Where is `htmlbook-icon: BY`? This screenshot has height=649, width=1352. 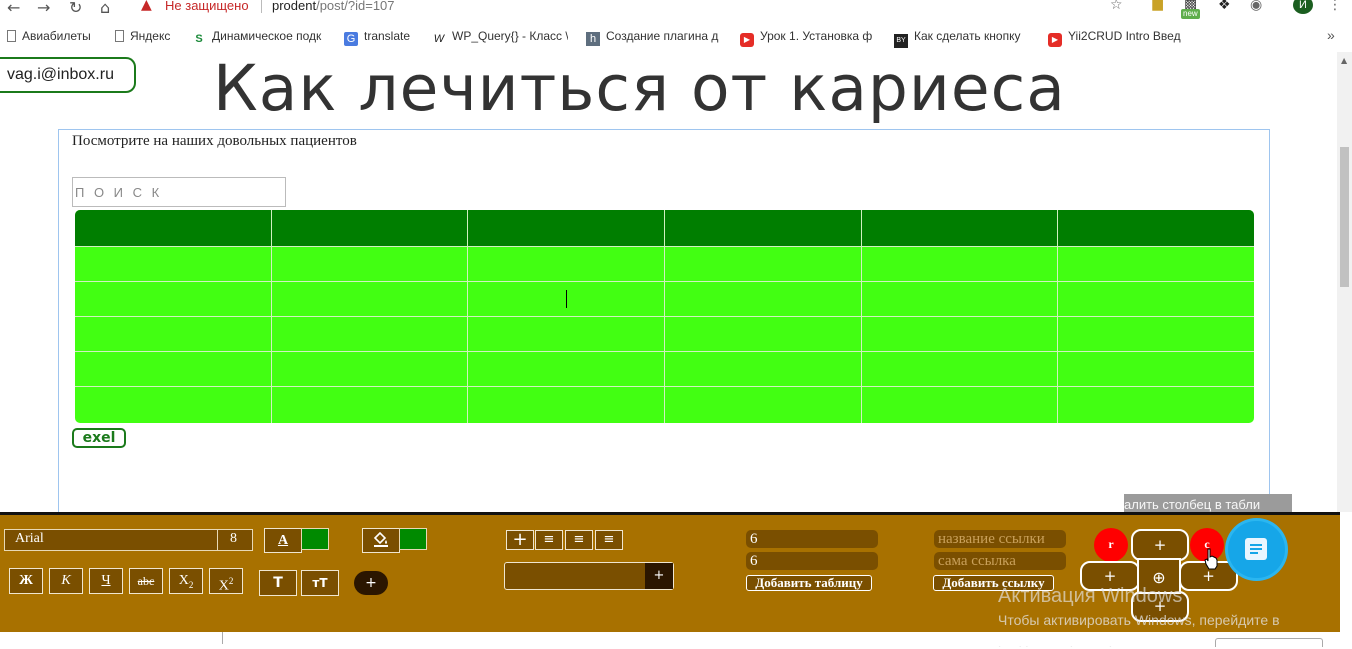
htmlbook-icon: BY is located at coordinates (901, 41).